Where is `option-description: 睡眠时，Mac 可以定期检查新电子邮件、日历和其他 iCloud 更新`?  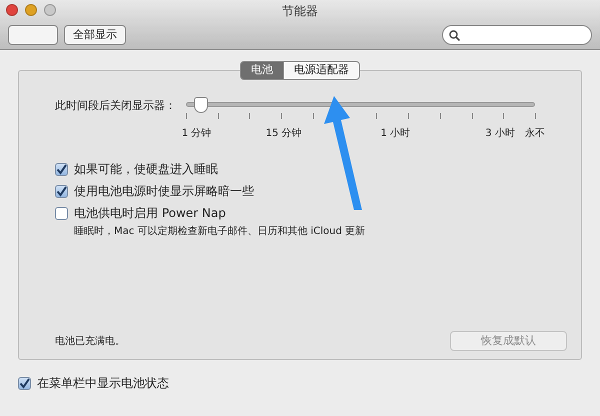 option-description: 睡眠时，Mac 可以定期检查新电子邮件、日历和其他 iCloud 更新 is located at coordinates (220, 231).